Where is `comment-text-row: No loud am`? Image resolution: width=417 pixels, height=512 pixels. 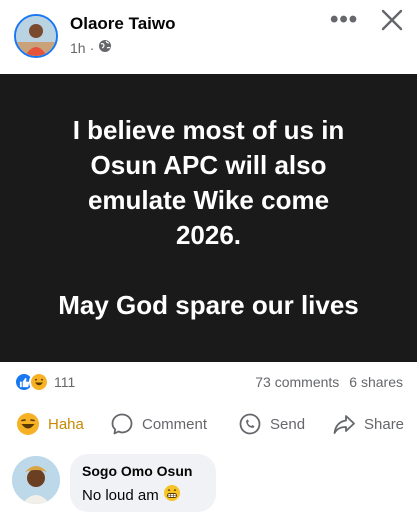 comment-text-row: No loud am is located at coordinates (143, 495).